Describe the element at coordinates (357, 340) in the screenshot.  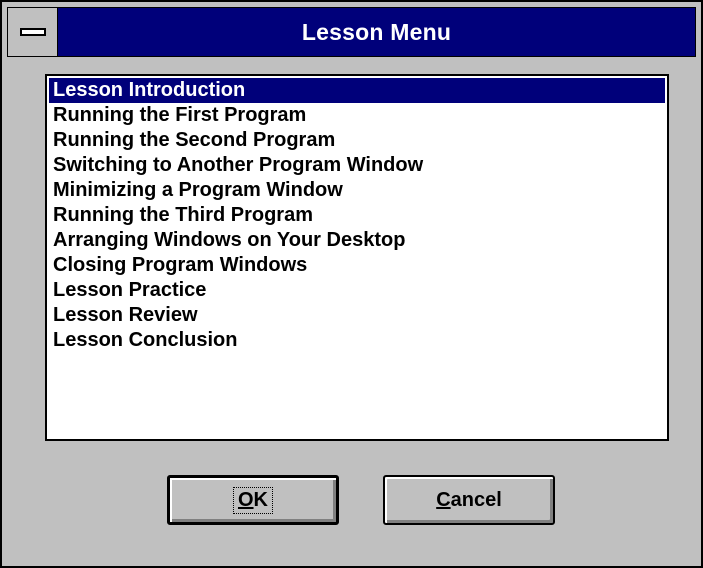
I see `lesson-list-item: Lesson Conclusion` at that location.